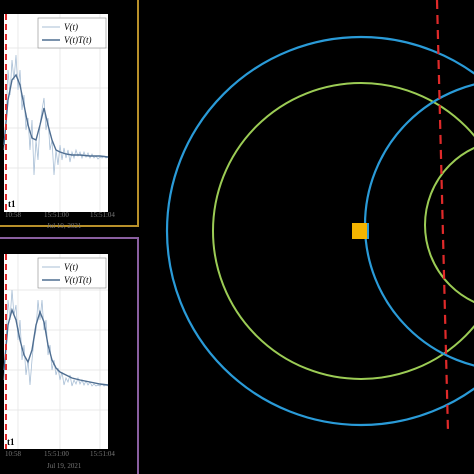 The width and height of the screenshot is (474, 474). What do you see at coordinates (11, 442) in the screenshot?
I see `bottom-marker-label: t1` at bounding box center [11, 442].